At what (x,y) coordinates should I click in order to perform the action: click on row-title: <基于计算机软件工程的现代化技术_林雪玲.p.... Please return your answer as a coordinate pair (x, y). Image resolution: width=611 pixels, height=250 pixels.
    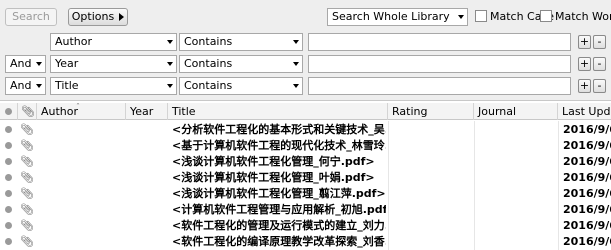
    Looking at the image, I should click on (279, 145).